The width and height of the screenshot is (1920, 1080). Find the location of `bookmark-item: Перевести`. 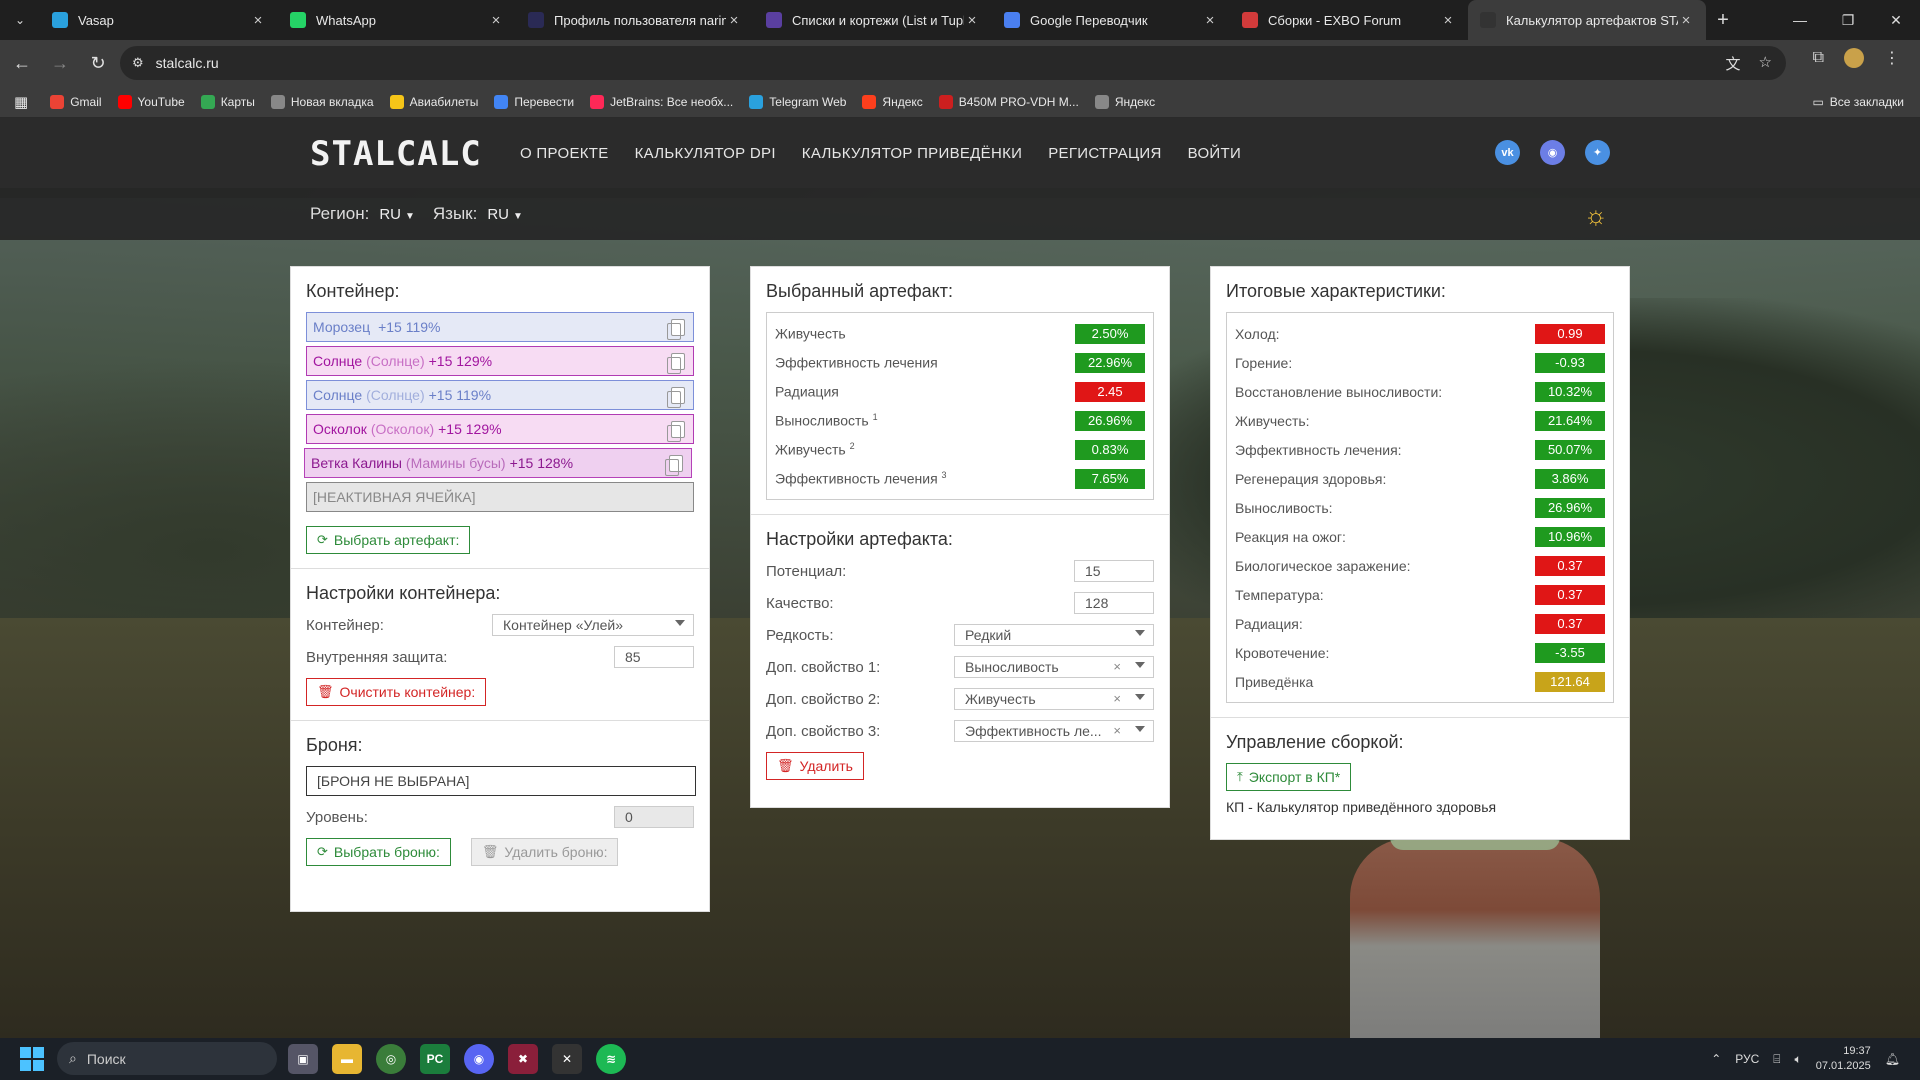

bookmark-item: Перевести is located at coordinates (534, 101).